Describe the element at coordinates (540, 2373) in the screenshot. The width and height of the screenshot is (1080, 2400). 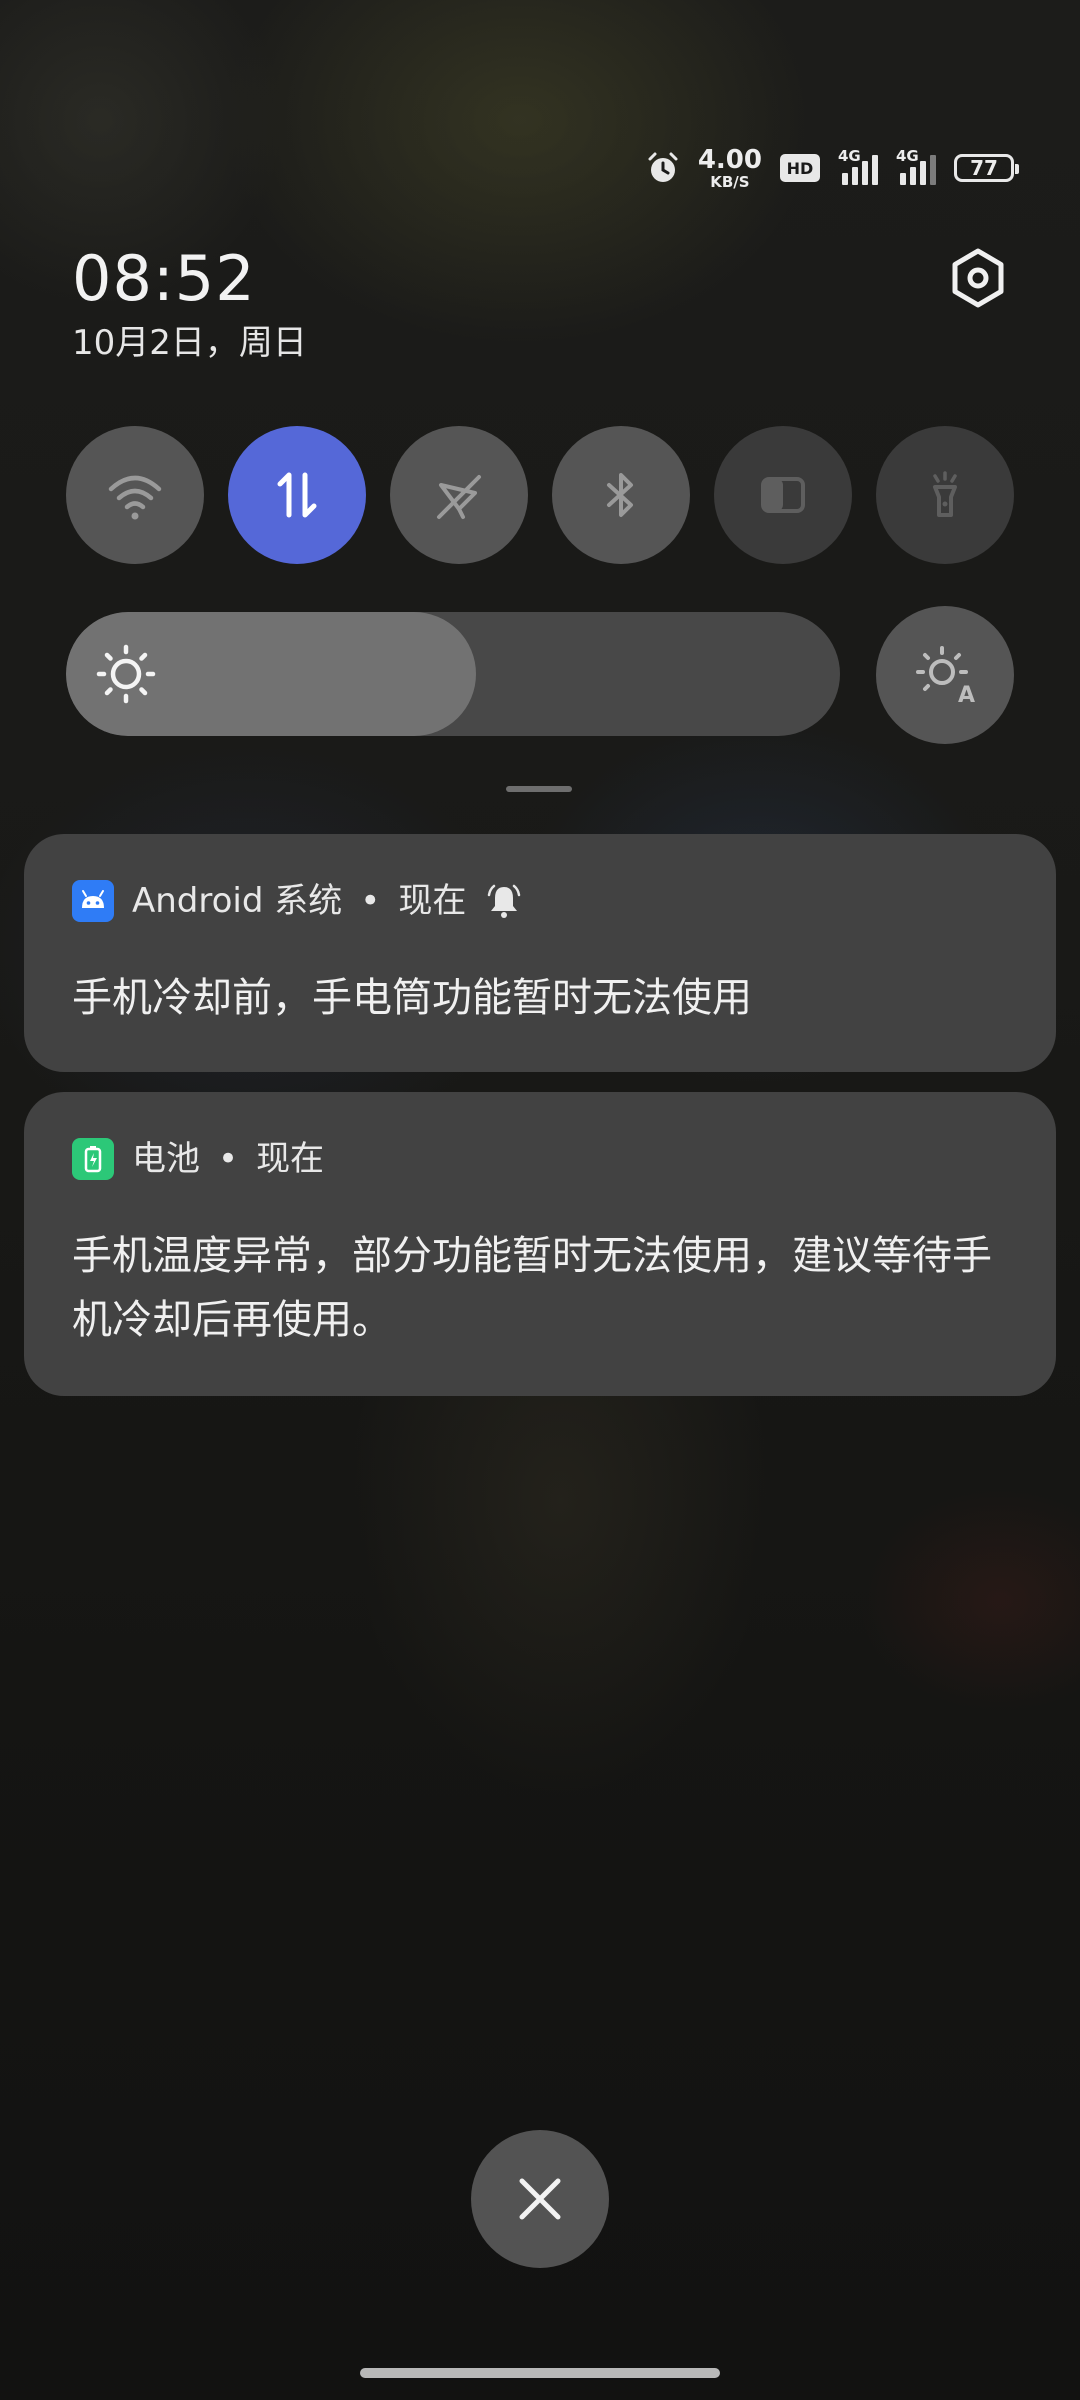
I see `gesture-nav-bar` at that location.